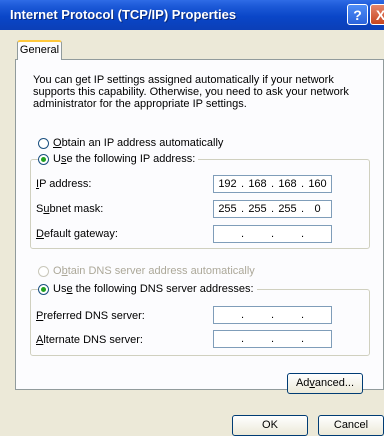 The width and height of the screenshot is (384, 436). What do you see at coordinates (39, 50) in the screenshot?
I see `tab-general: General` at bounding box center [39, 50].